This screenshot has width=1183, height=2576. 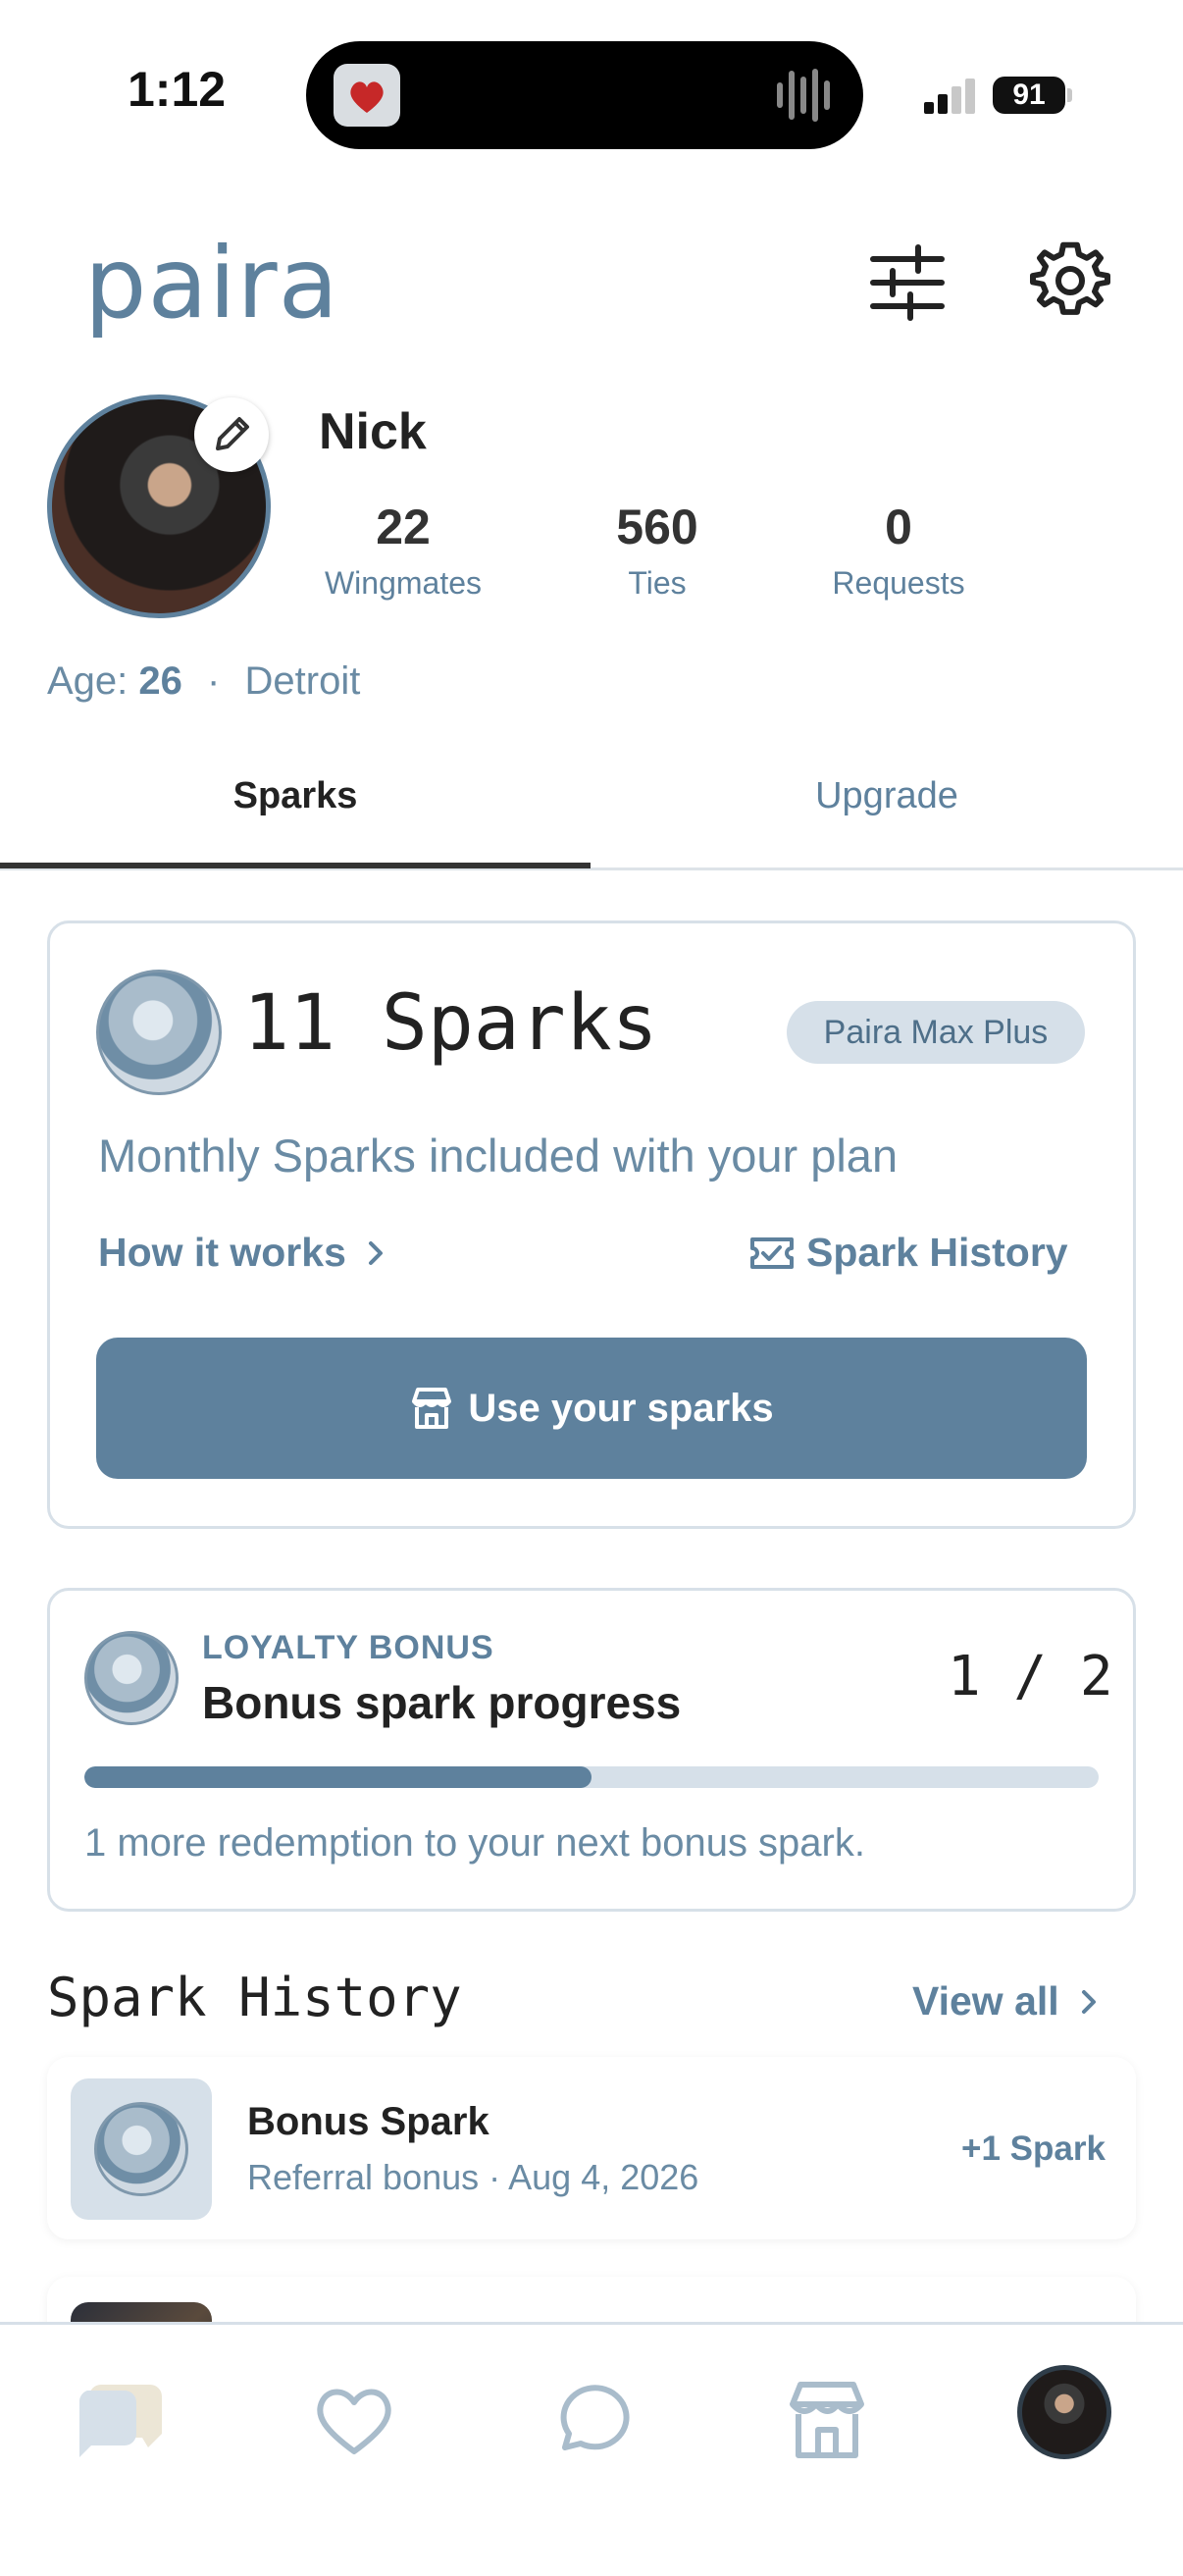 What do you see at coordinates (88, 681) in the screenshot?
I see `age-label: Age:` at bounding box center [88, 681].